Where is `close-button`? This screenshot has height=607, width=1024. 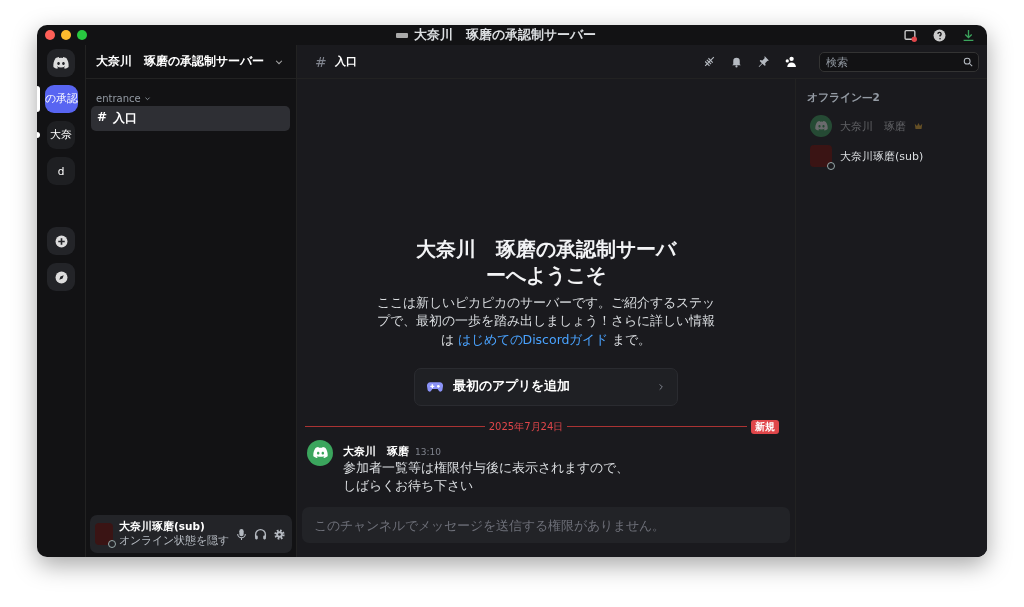
close-button is located at coordinates (50, 35).